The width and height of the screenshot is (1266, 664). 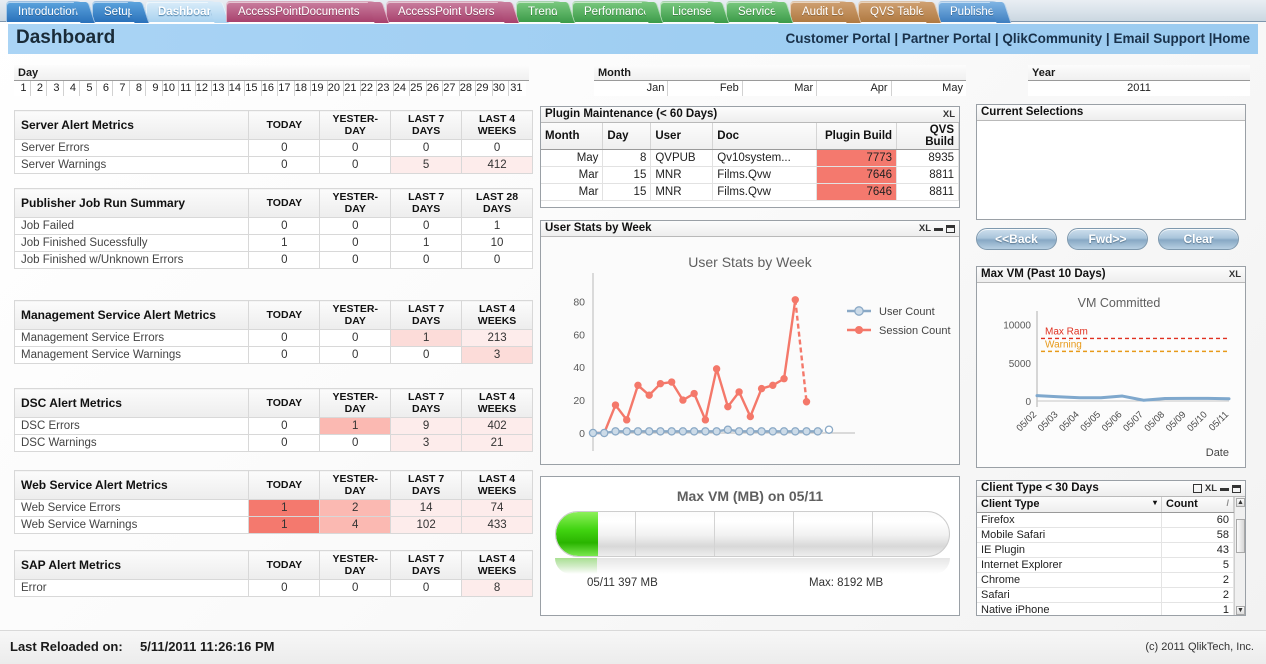 I want to click on minimize-icon, so click(x=938, y=229).